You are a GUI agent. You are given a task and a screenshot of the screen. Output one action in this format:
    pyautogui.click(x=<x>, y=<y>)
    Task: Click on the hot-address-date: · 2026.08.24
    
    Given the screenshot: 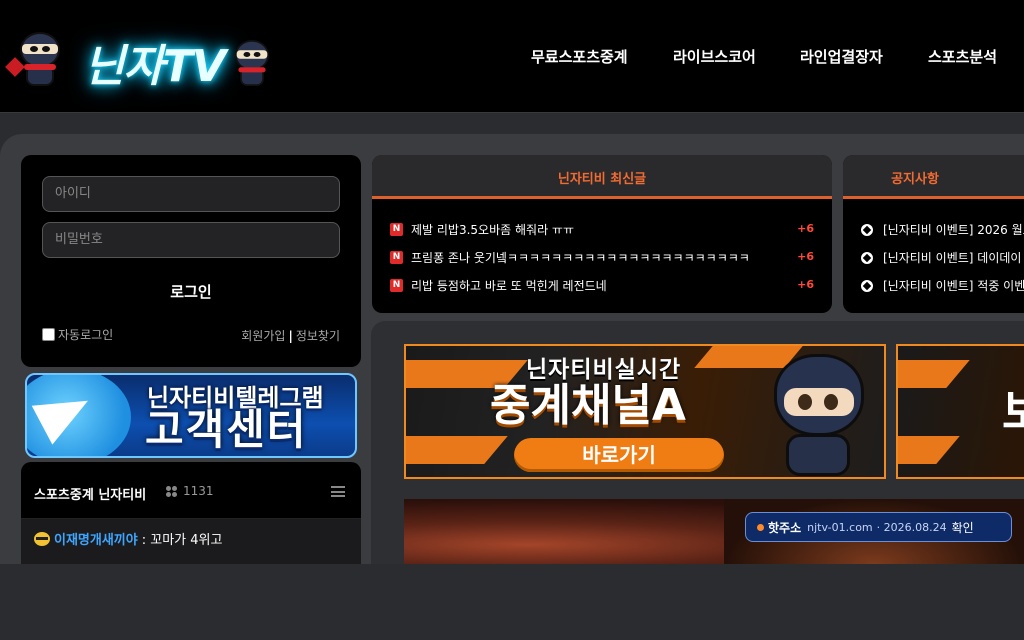 What is the action you would take?
    pyautogui.click(x=911, y=527)
    